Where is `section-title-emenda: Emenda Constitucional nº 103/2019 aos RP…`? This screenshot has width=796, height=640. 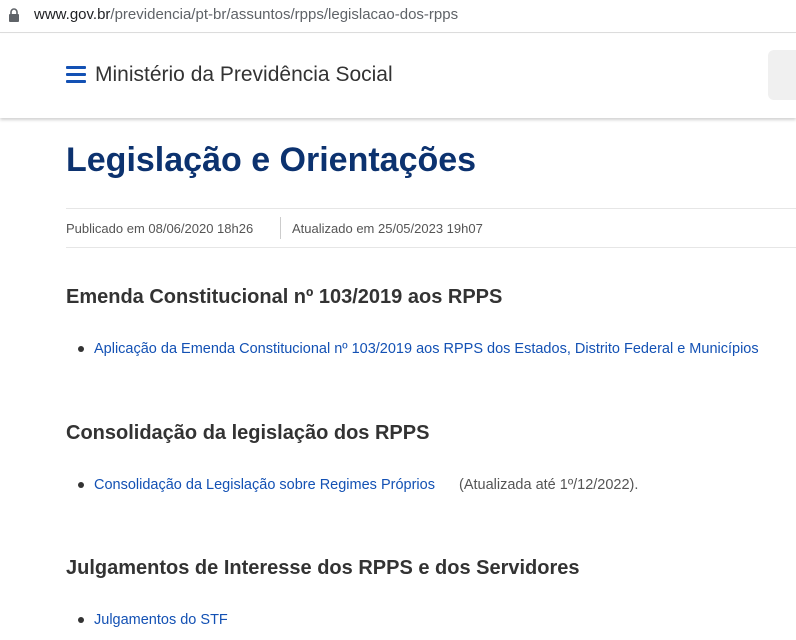 section-title-emenda: Emenda Constitucional nº 103/2019 aos RP… is located at coordinates (284, 297).